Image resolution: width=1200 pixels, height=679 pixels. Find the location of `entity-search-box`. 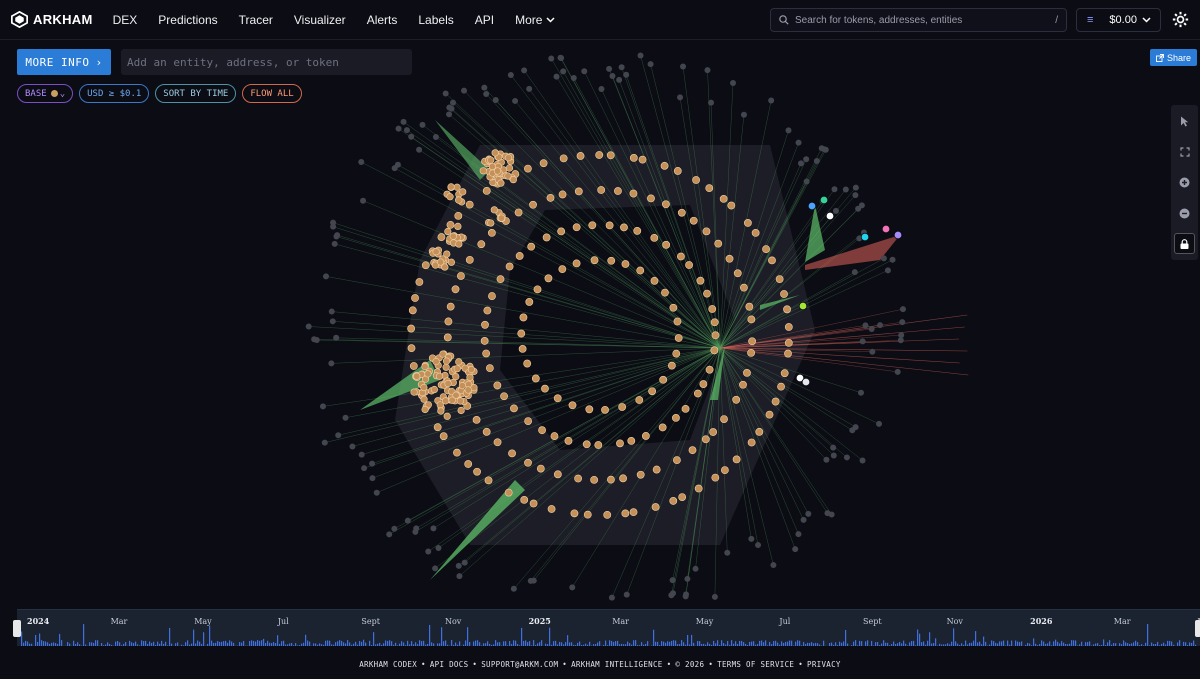

entity-search-box is located at coordinates (266, 62).